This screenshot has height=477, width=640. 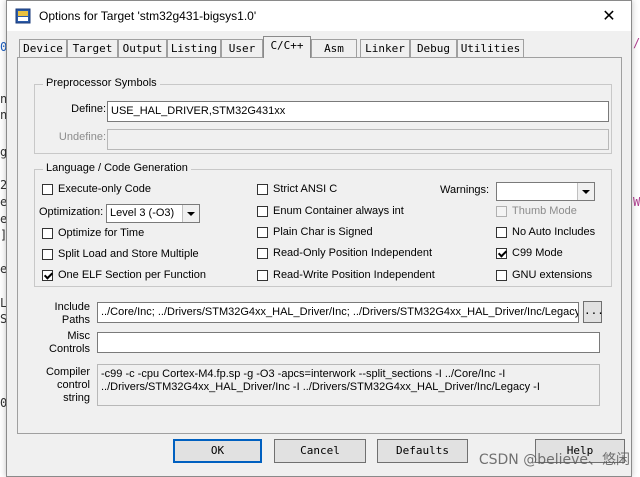 I want to click on one-elf-box, so click(x=47, y=275).